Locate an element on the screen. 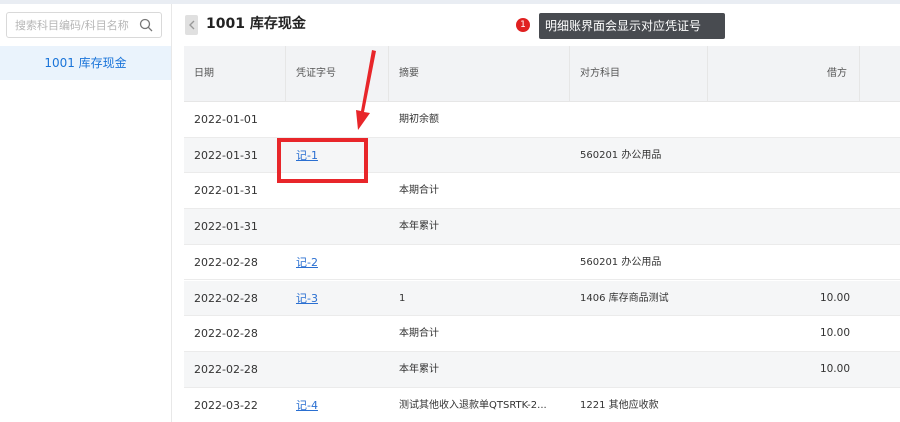 The width and height of the screenshot is (900, 422). page-title: 1001 库存现金 is located at coordinates (256, 24).